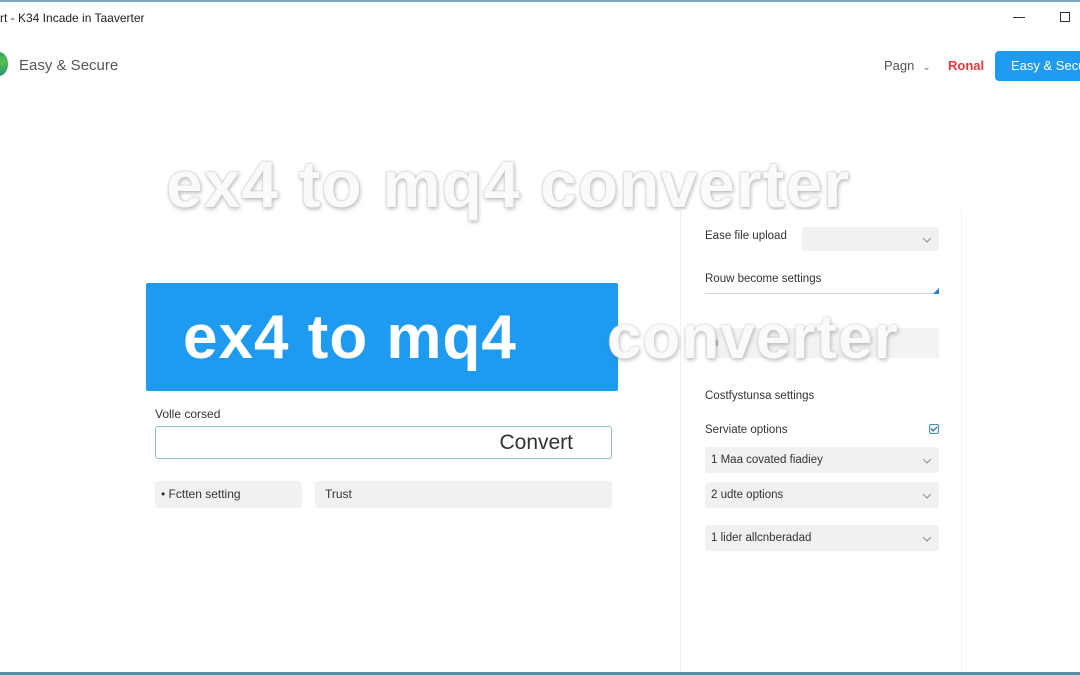 Image resolution: width=1080 pixels, height=675 pixels. Describe the element at coordinates (822, 293) in the screenshot. I see `row-settings-input` at that location.